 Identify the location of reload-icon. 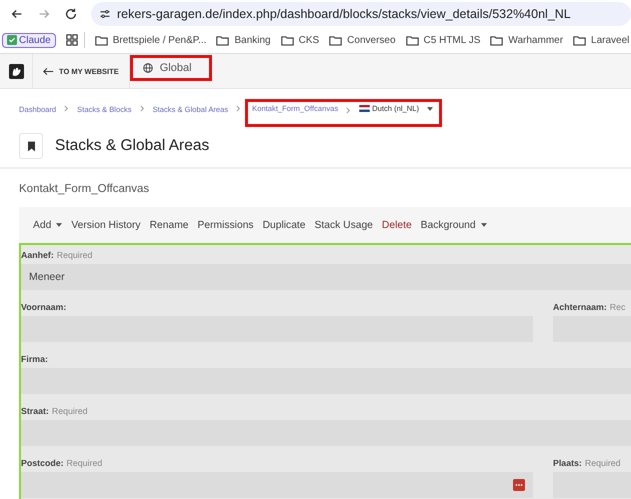
(71, 13).